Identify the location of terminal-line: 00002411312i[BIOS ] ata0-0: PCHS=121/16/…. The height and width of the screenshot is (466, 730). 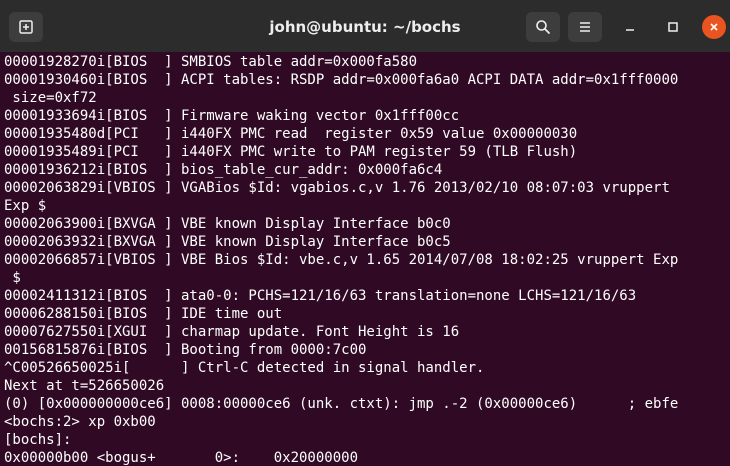
(320, 296).